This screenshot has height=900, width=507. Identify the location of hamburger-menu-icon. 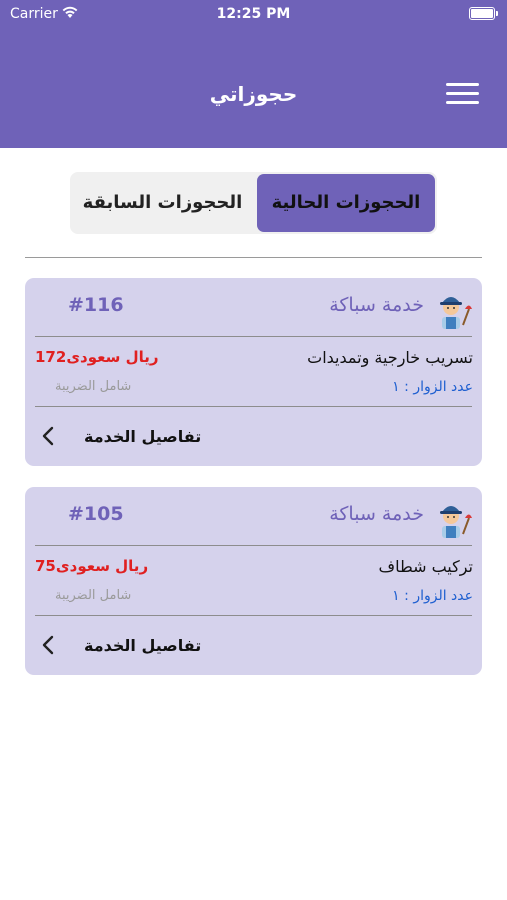
(462, 94).